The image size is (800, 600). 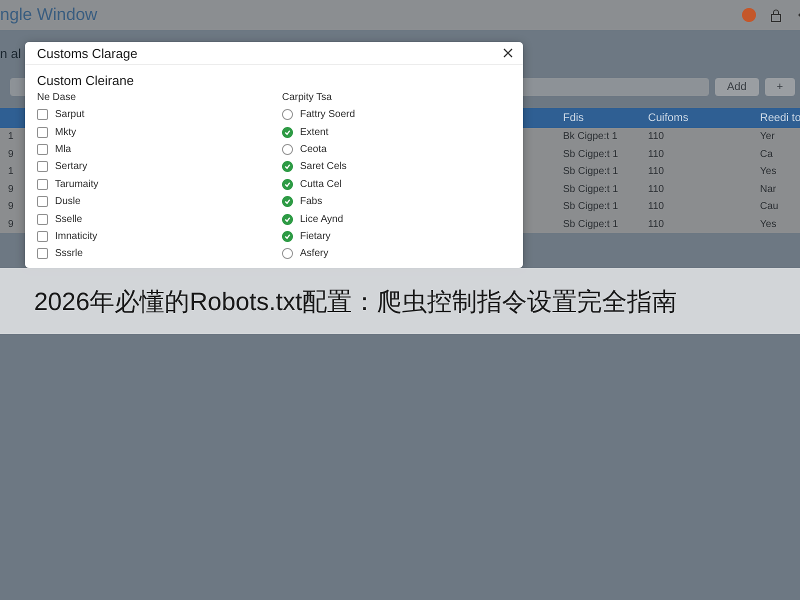 What do you see at coordinates (86, 80) in the screenshot?
I see `dialog-subtitle: Custom Cleirane` at bounding box center [86, 80].